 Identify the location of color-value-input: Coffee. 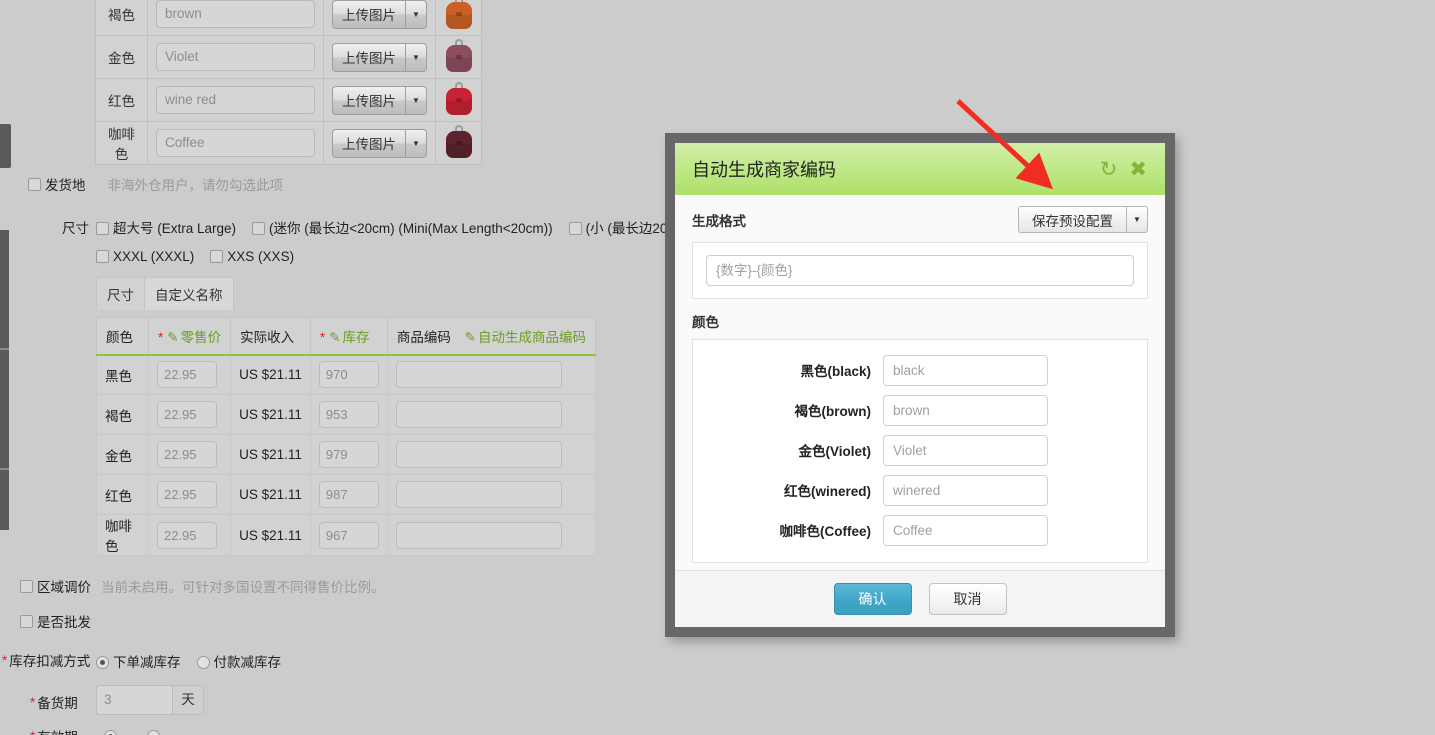
(235, 143).